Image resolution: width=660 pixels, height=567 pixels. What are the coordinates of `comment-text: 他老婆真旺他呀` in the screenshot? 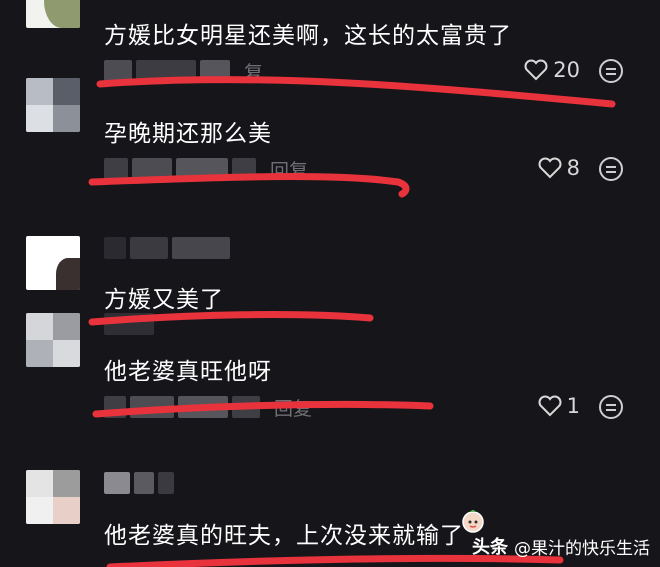 It's located at (188, 372).